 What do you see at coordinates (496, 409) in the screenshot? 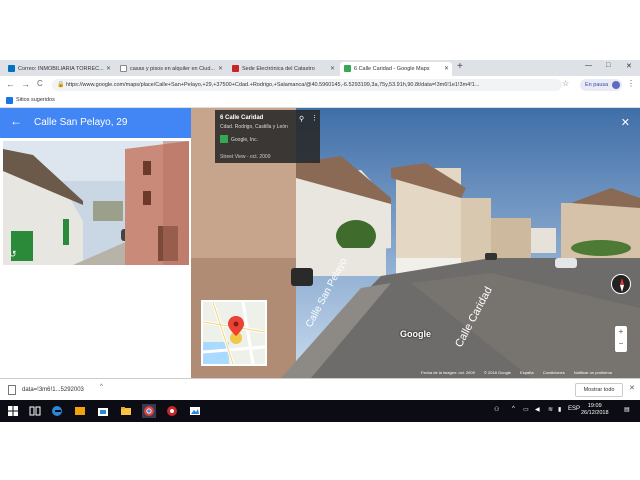
I see `people-icon: ⚇` at bounding box center [496, 409].